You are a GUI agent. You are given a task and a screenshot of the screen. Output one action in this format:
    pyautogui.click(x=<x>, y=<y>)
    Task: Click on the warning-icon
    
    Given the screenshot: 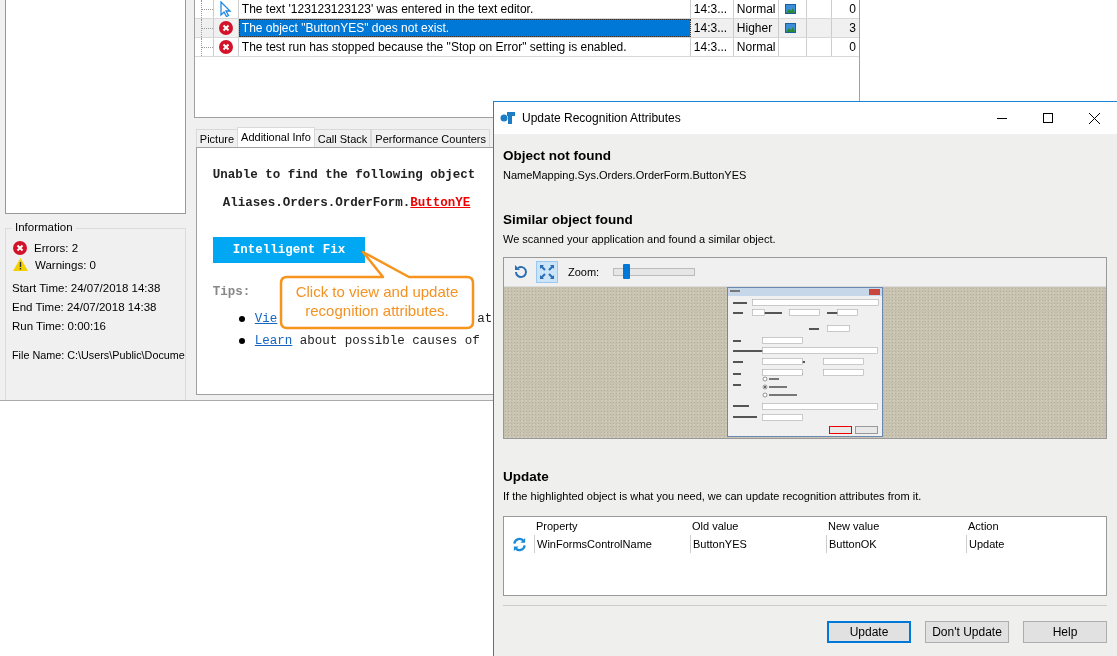 What is the action you would take?
    pyautogui.click(x=20, y=264)
    